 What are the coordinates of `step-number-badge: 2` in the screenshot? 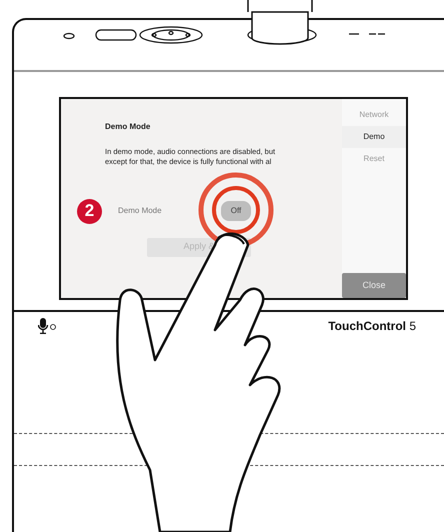 It's located at (89, 211).